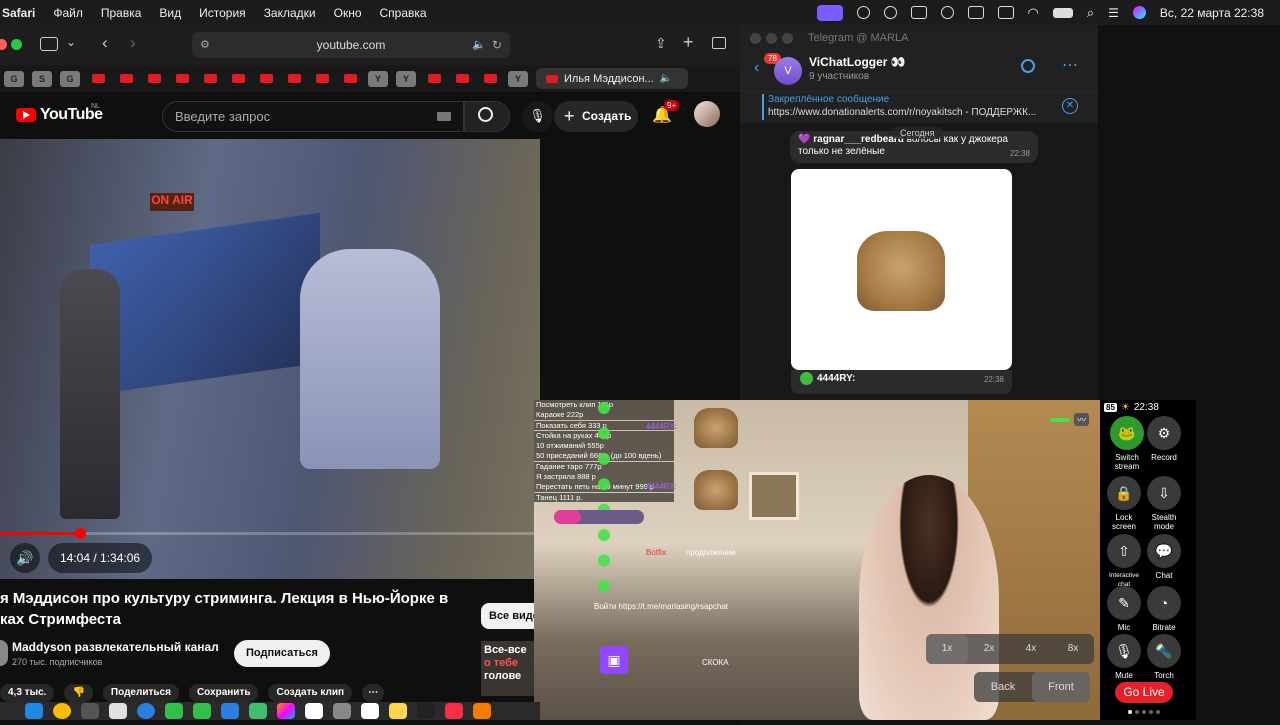 This screenshot has width=1280, height=725. What do you see at coordinates (806, 378) in the screenshot?
I see `user-avatar` at bounding box center [806, 378].